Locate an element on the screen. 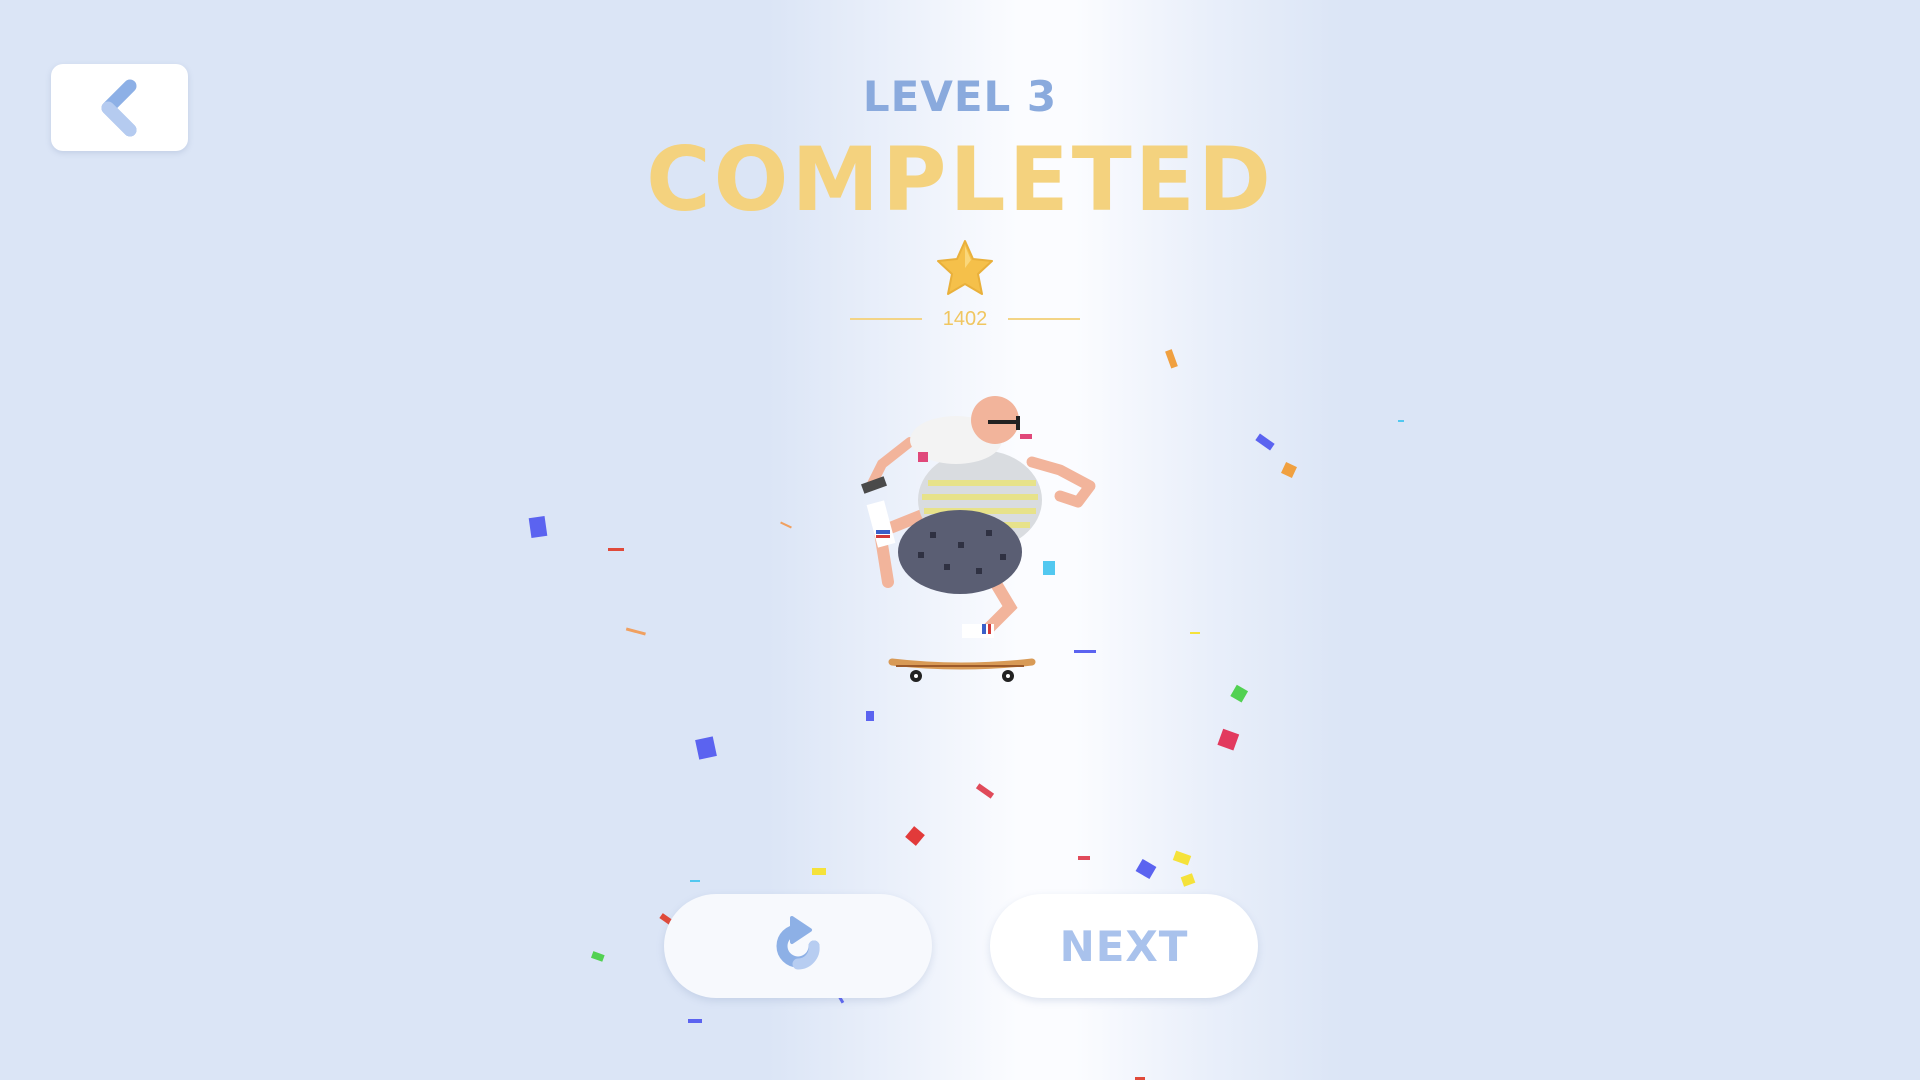  chevron-left-icon is located at coordinates (118, 107).